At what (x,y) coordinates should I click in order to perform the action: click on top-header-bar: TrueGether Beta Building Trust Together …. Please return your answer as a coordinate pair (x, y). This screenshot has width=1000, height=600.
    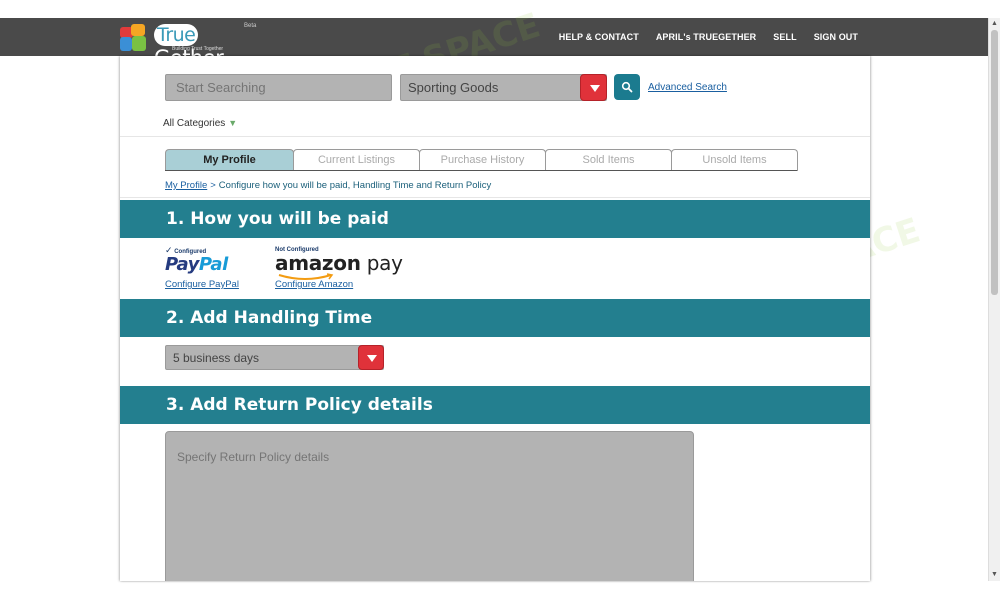
    Looking at the image, I should click on (494, 44).